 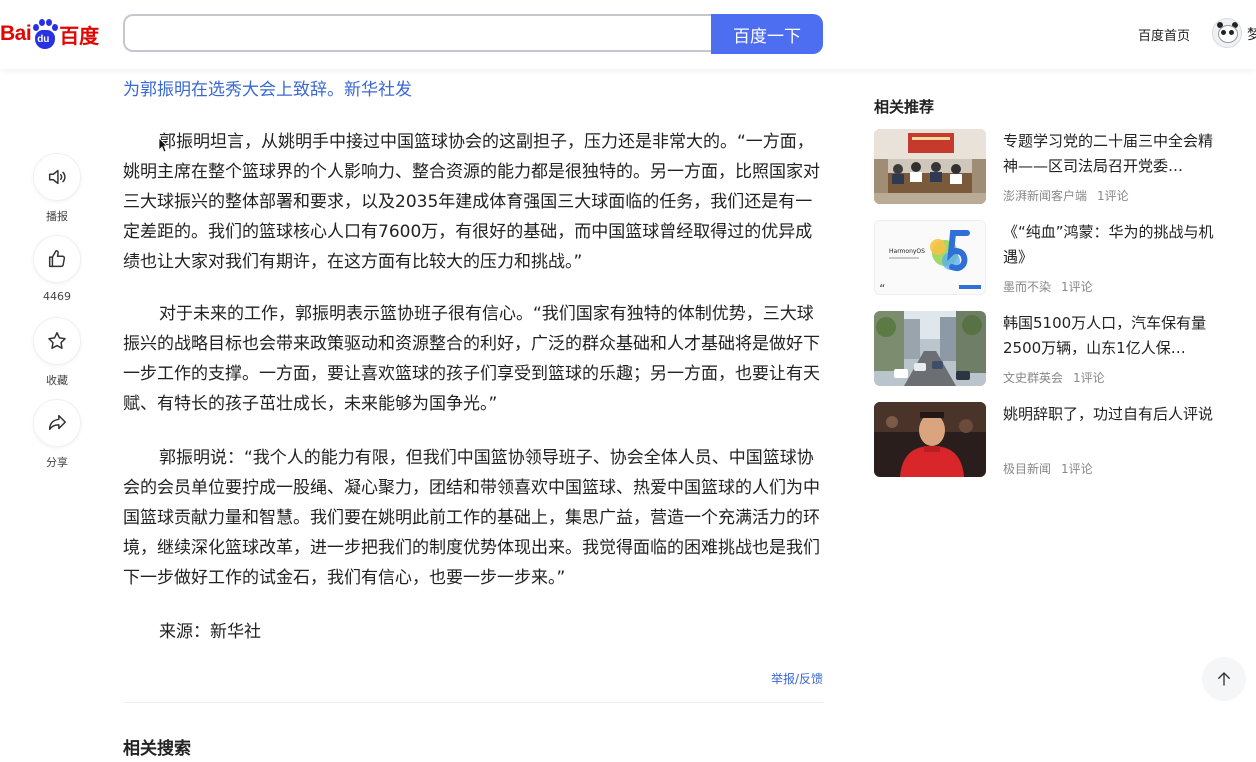 I want to click on favorite-button, so click(x=57, y=341).